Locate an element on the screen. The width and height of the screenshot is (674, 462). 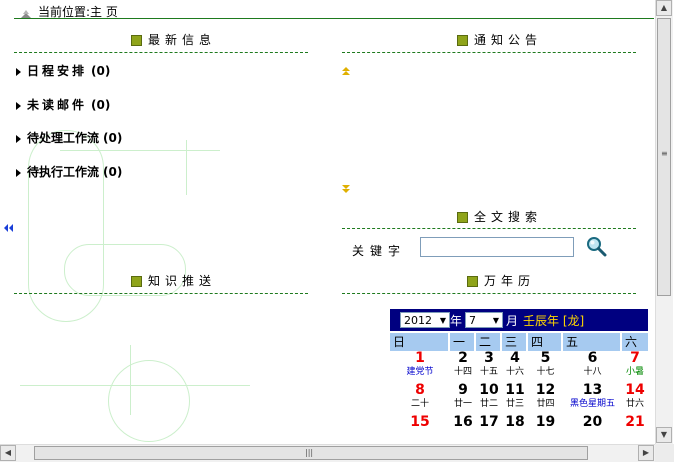
keyword-input is located at coordinates (497, 247).